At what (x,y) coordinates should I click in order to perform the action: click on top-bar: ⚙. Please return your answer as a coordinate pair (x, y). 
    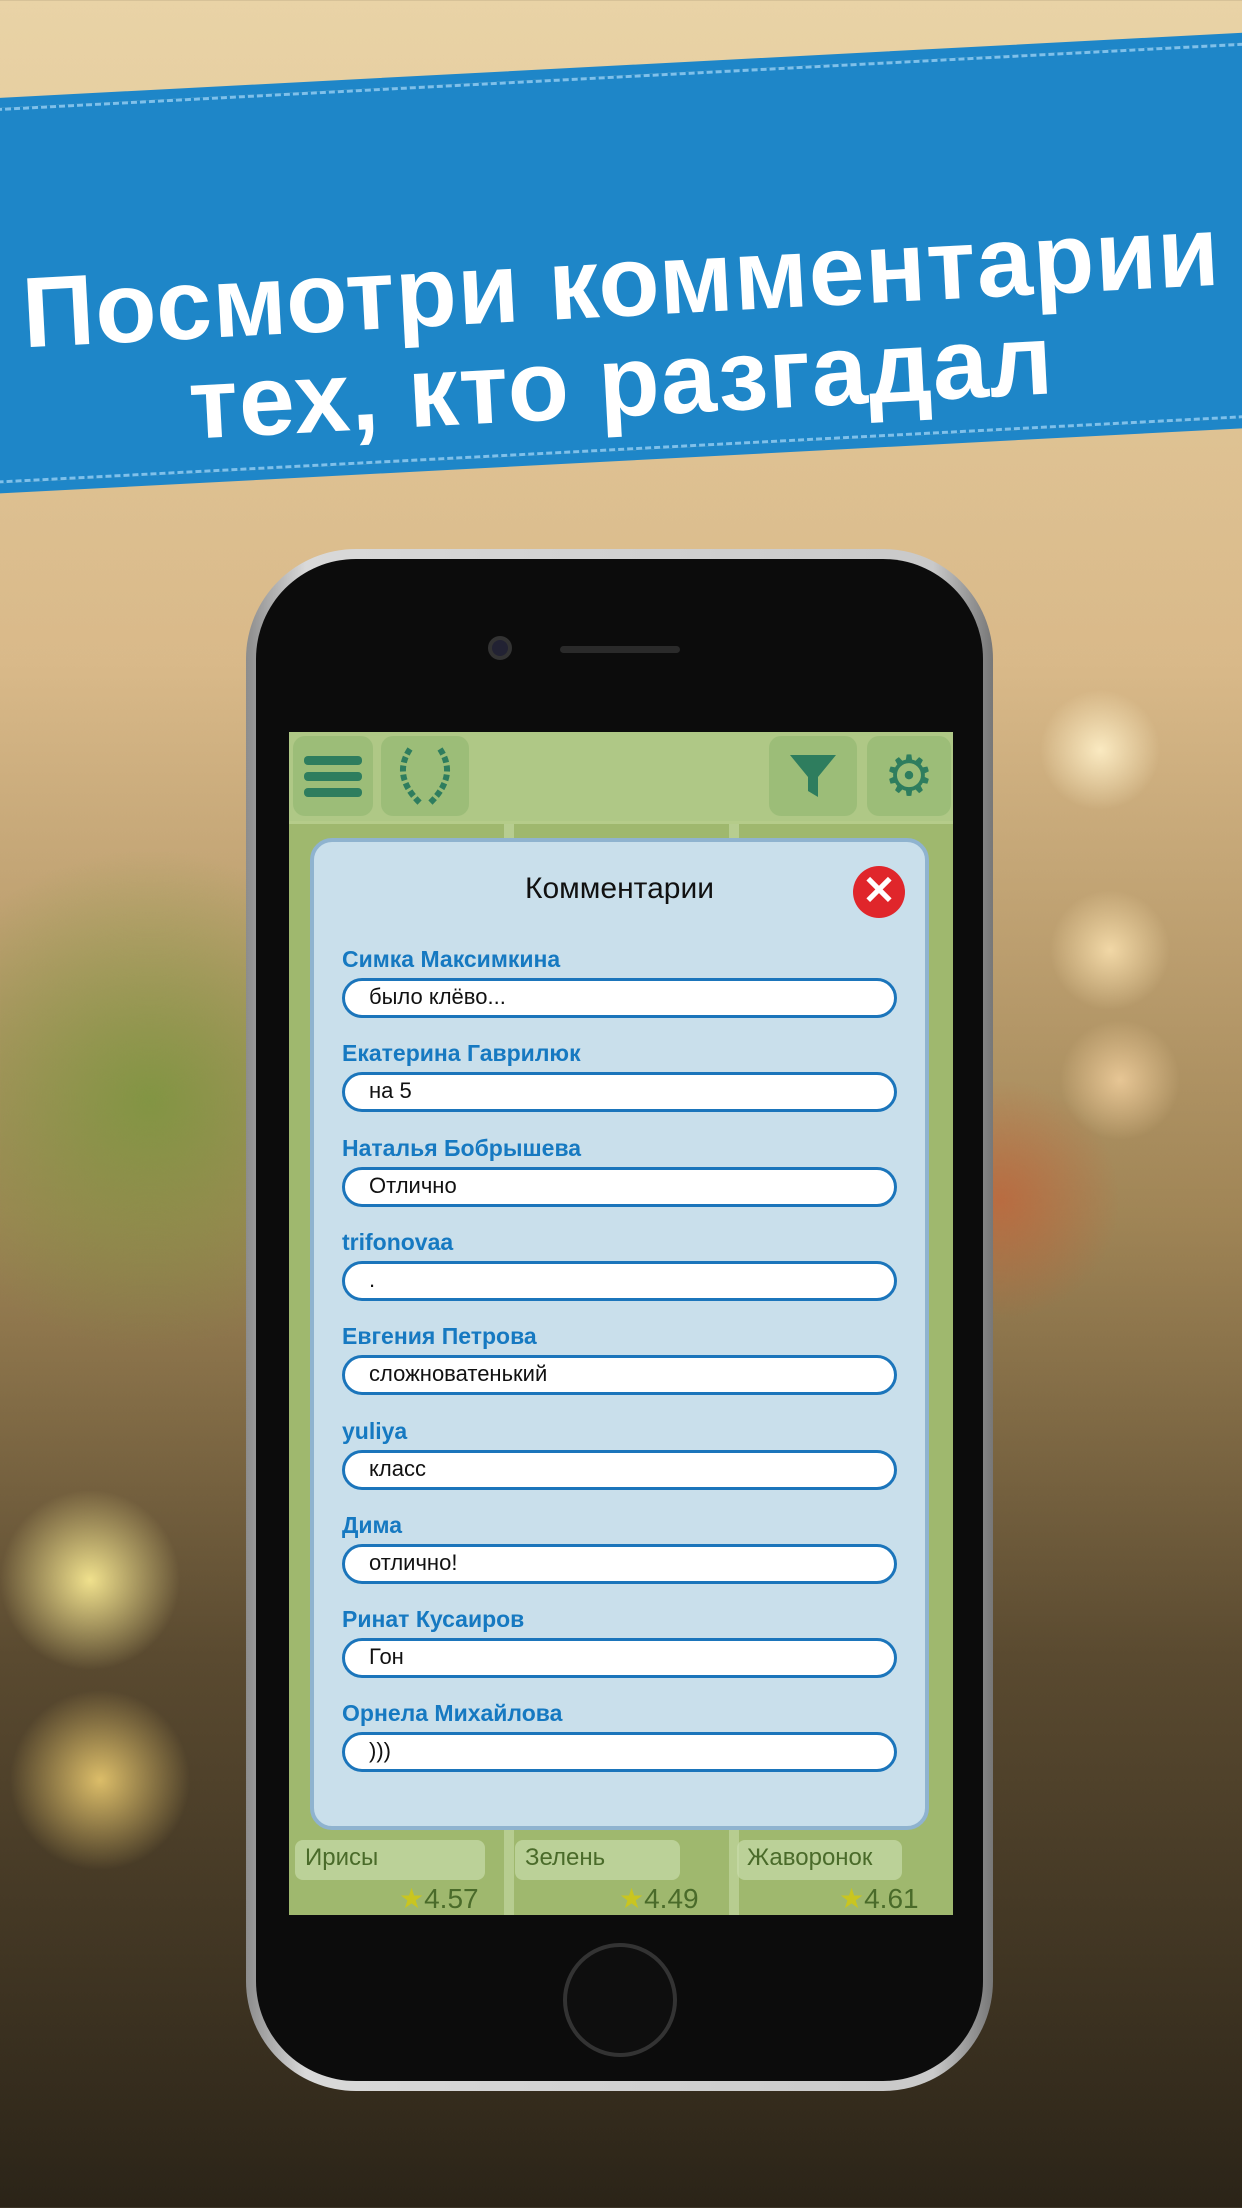
    Looking at the image, I should click on (621, 776).